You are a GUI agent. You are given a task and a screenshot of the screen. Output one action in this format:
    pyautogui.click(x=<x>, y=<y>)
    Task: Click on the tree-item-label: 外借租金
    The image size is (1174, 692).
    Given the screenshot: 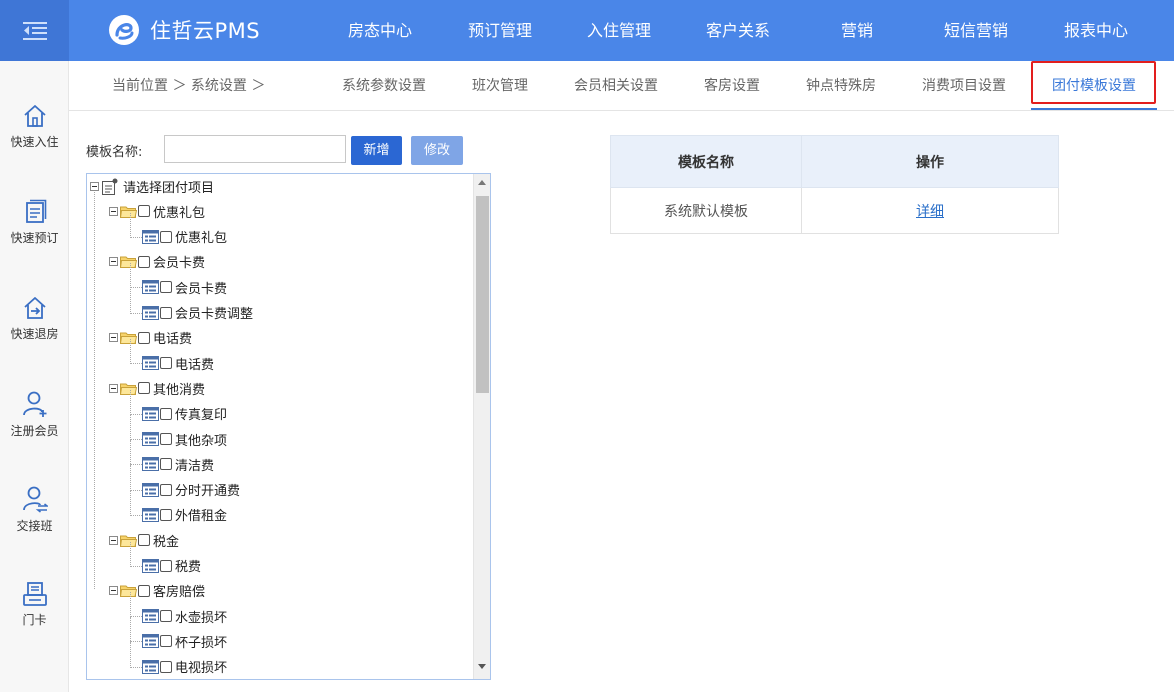 What is the action you would take?
    pyautogui.click(x=201, y=514)
    